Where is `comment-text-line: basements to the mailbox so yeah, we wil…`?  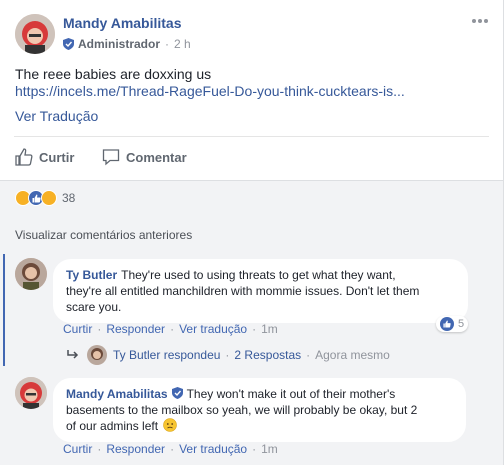
comment-text-line: basements to the mailbox so yeah, we wil… is located at coordinates (242, 410).